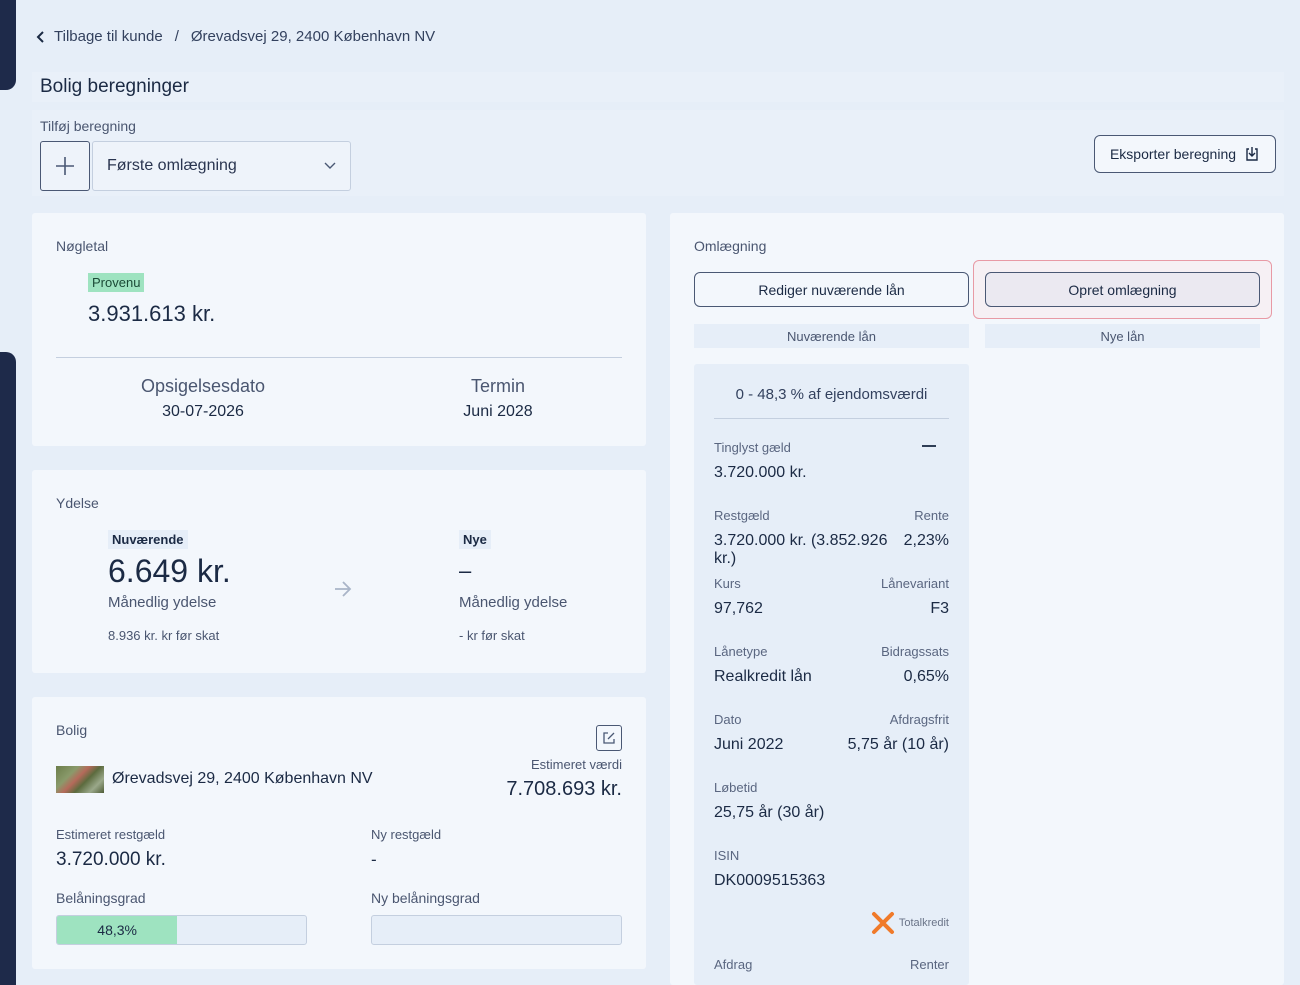  I want to click on row-tinglyst: Tinglyst gæld 3.720.000 kr., so click(831, 461).